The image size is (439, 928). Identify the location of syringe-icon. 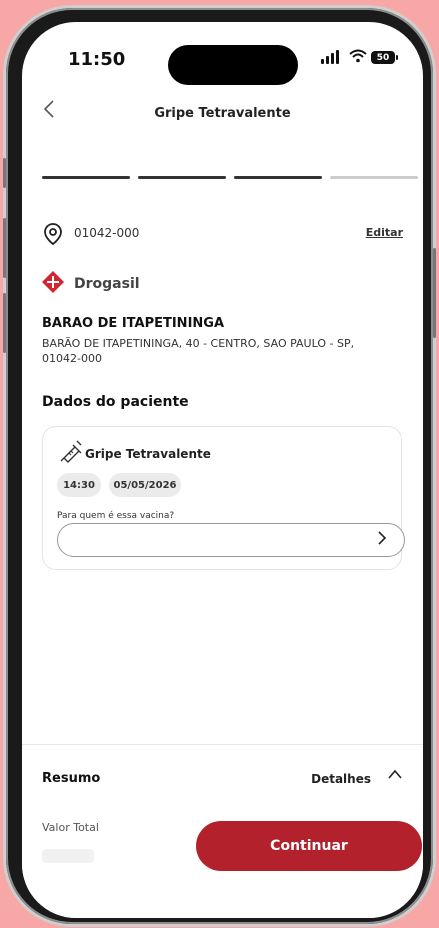
(70, 454).